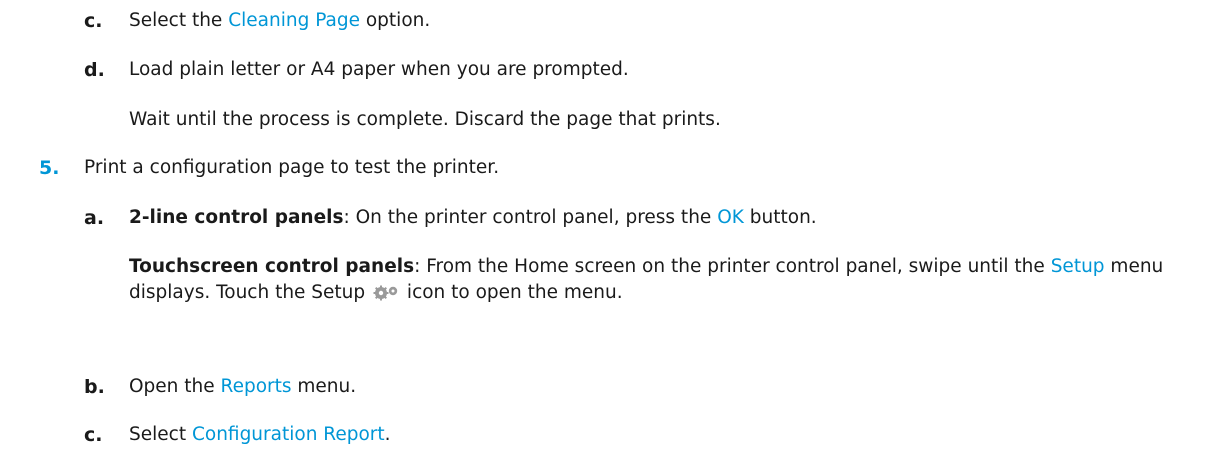 Image resolution: width=1222 pixels, height=462 pixels. Describe the element at coordinates (730, 217) in the screenshot. I see `ok-button-link: OK` at that location.